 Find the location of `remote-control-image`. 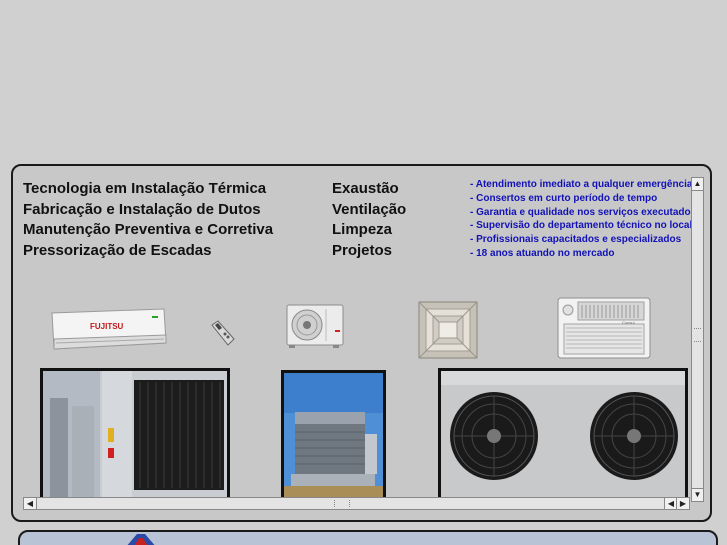

remote-control-image is located at coordinates (223, 333).